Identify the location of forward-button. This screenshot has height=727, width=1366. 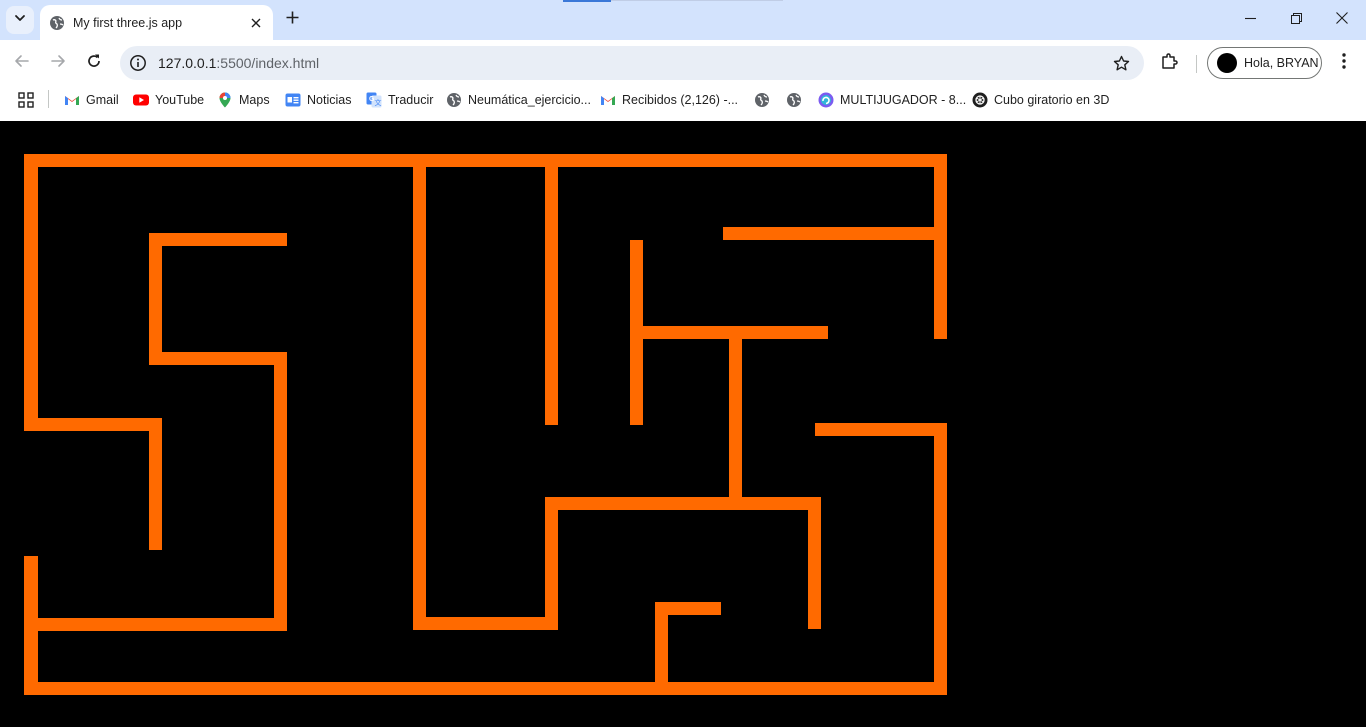
(58, 63).